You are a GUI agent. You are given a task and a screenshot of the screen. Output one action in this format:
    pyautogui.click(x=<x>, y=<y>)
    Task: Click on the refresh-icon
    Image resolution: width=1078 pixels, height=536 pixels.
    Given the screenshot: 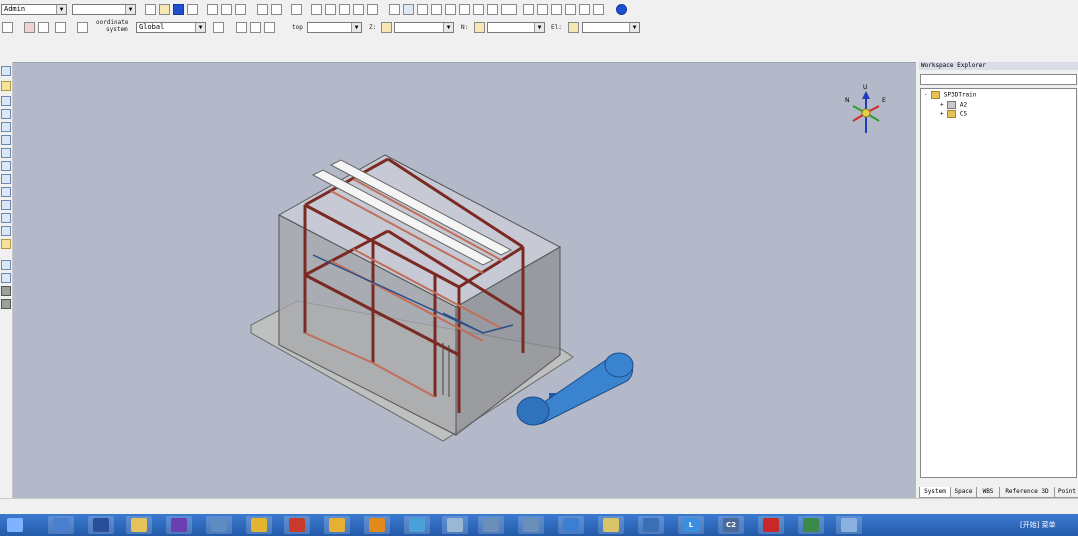 What is the action you would take?
    pyautogui.click(x=276, y=9)
    